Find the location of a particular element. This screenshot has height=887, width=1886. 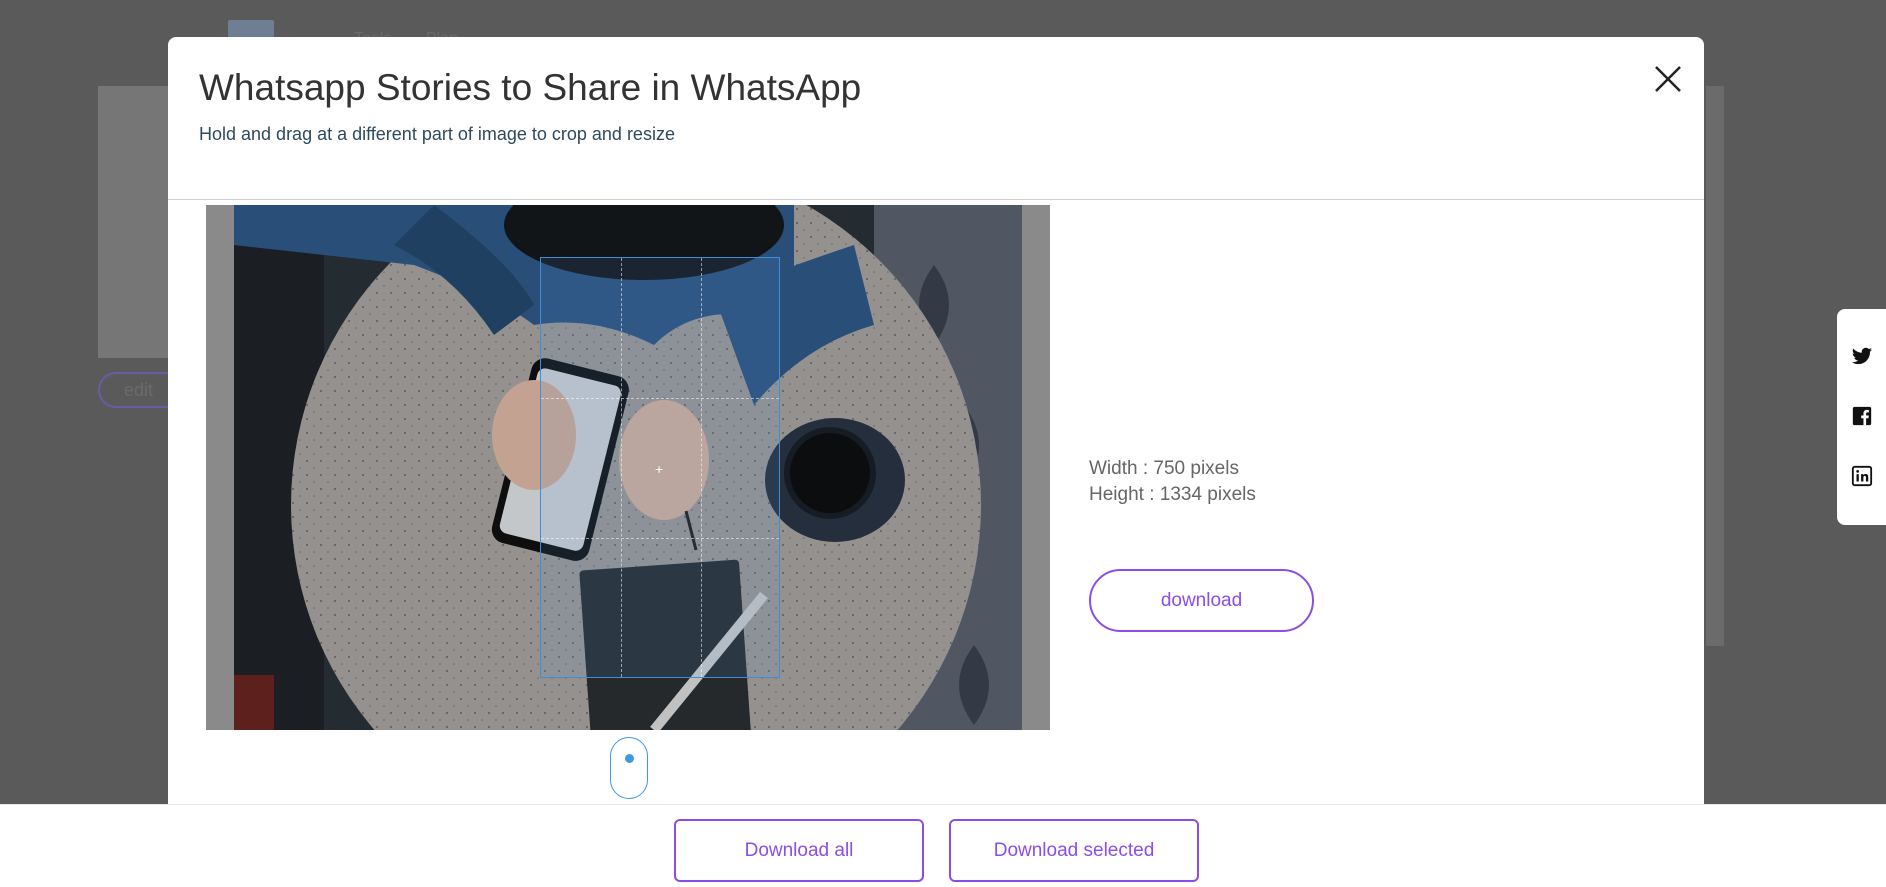

linkedin-icon is located at coordinates (1862, 476).